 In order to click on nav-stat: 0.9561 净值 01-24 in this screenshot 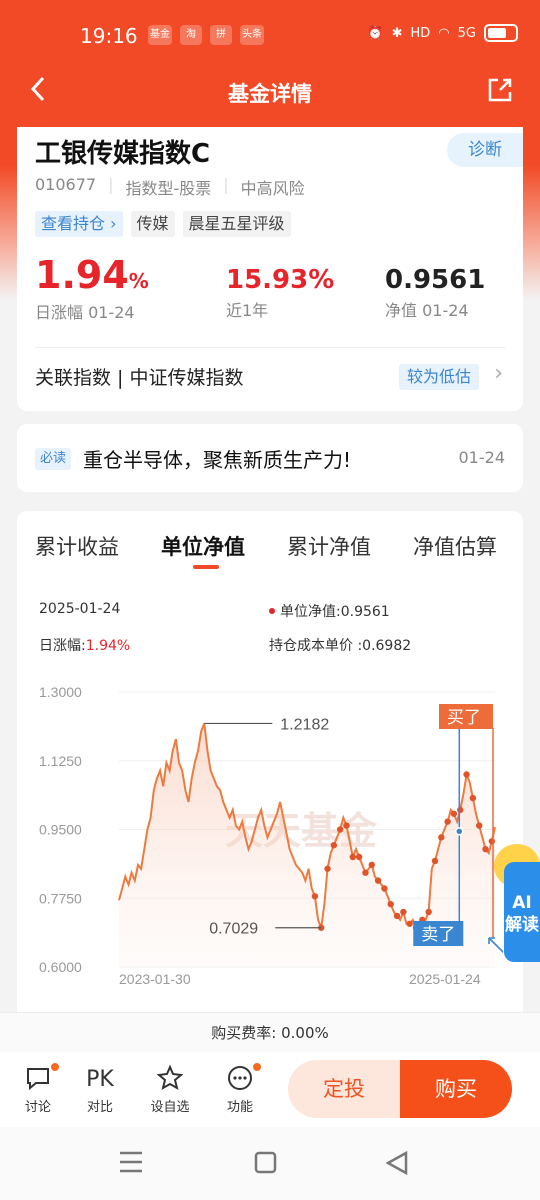, I will do `click(435, 293)`.